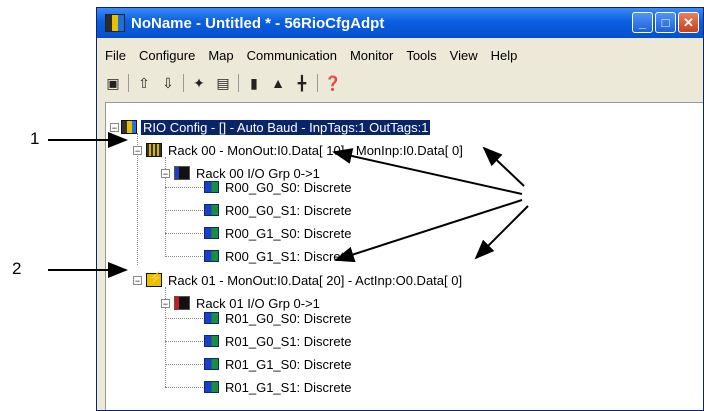  I want to click on rio-adapter-icon, so click(129, 127).